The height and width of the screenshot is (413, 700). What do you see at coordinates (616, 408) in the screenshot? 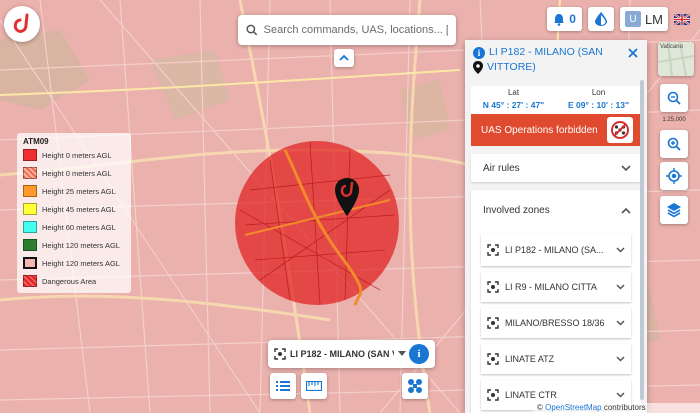
I see `map-attribution: © OpenStreetMap contributors` at bounding box center [616, 408].